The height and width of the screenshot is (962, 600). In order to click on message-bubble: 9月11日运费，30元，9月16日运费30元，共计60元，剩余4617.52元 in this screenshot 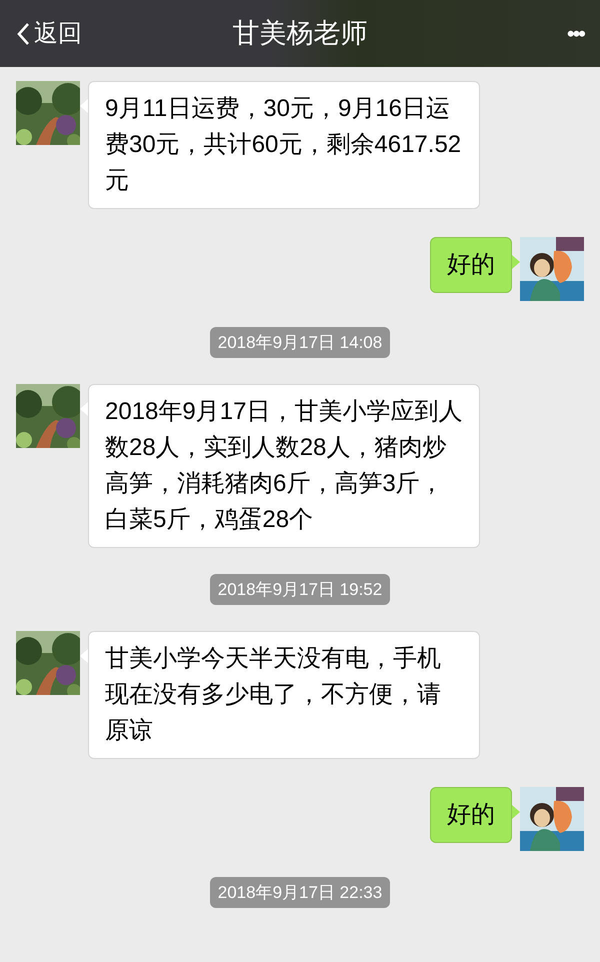, I will do `click(284, 145)`.